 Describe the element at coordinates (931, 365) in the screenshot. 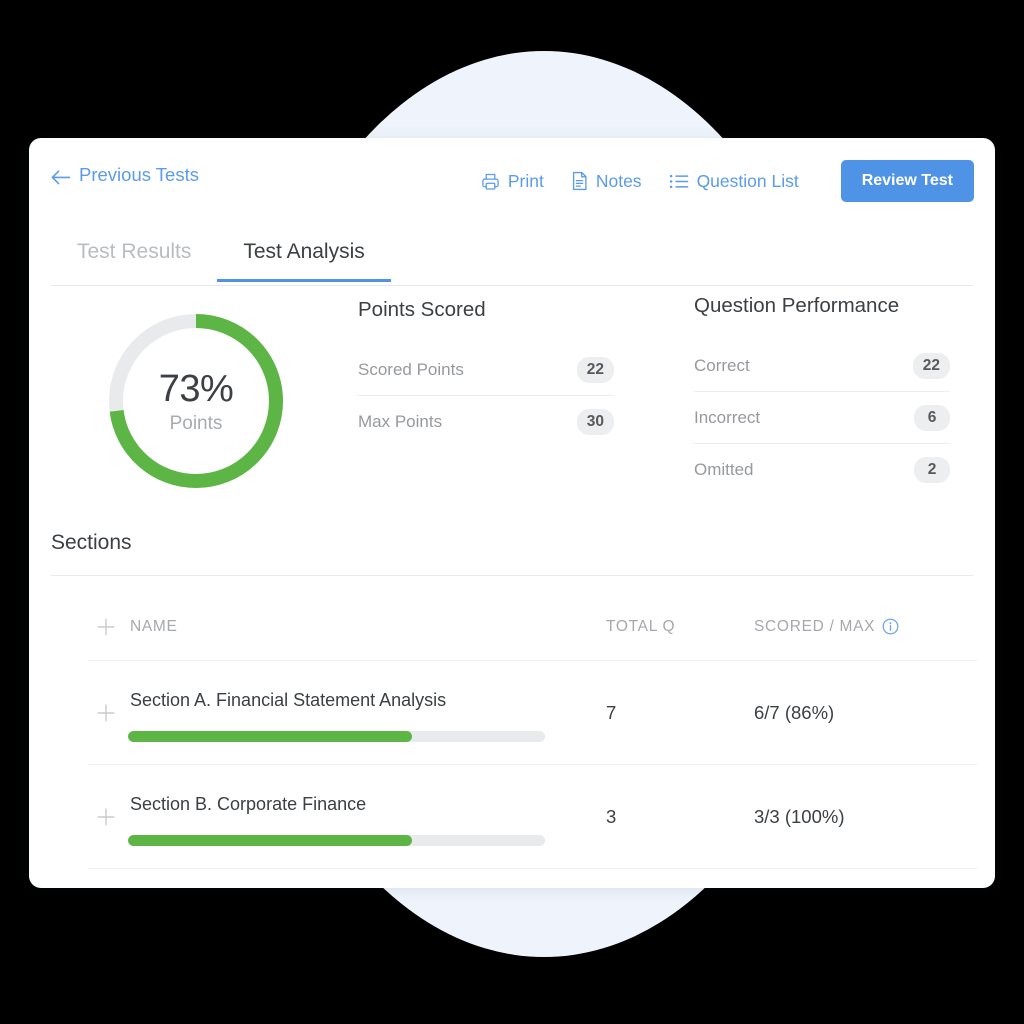

I see `correct-value: 22` at that location.